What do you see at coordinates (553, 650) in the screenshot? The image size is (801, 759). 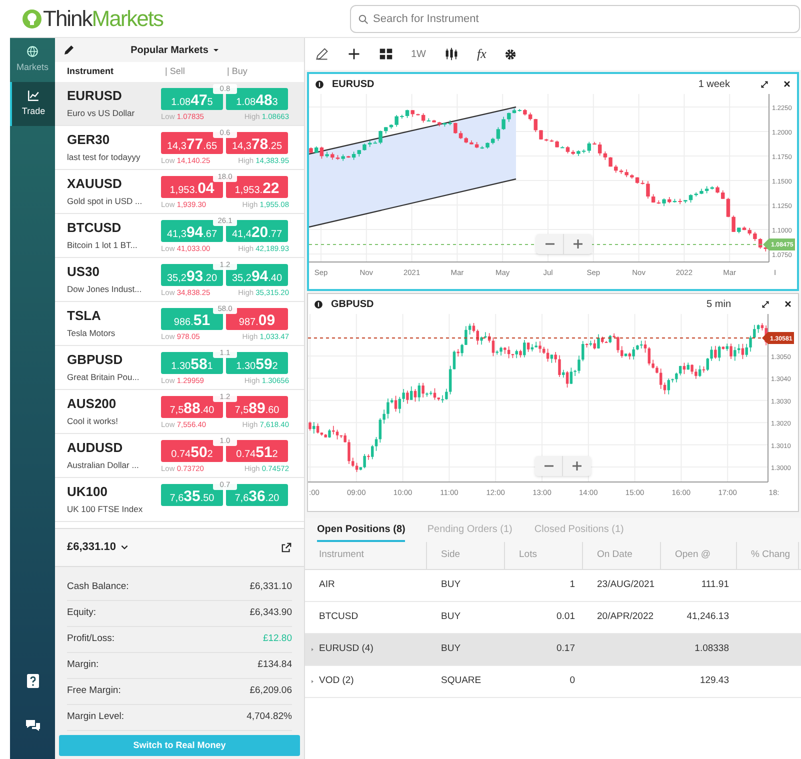 I see `position-row: EURUSD (4) BUY 0.17 1.08338` at bounding box center [553, 650].